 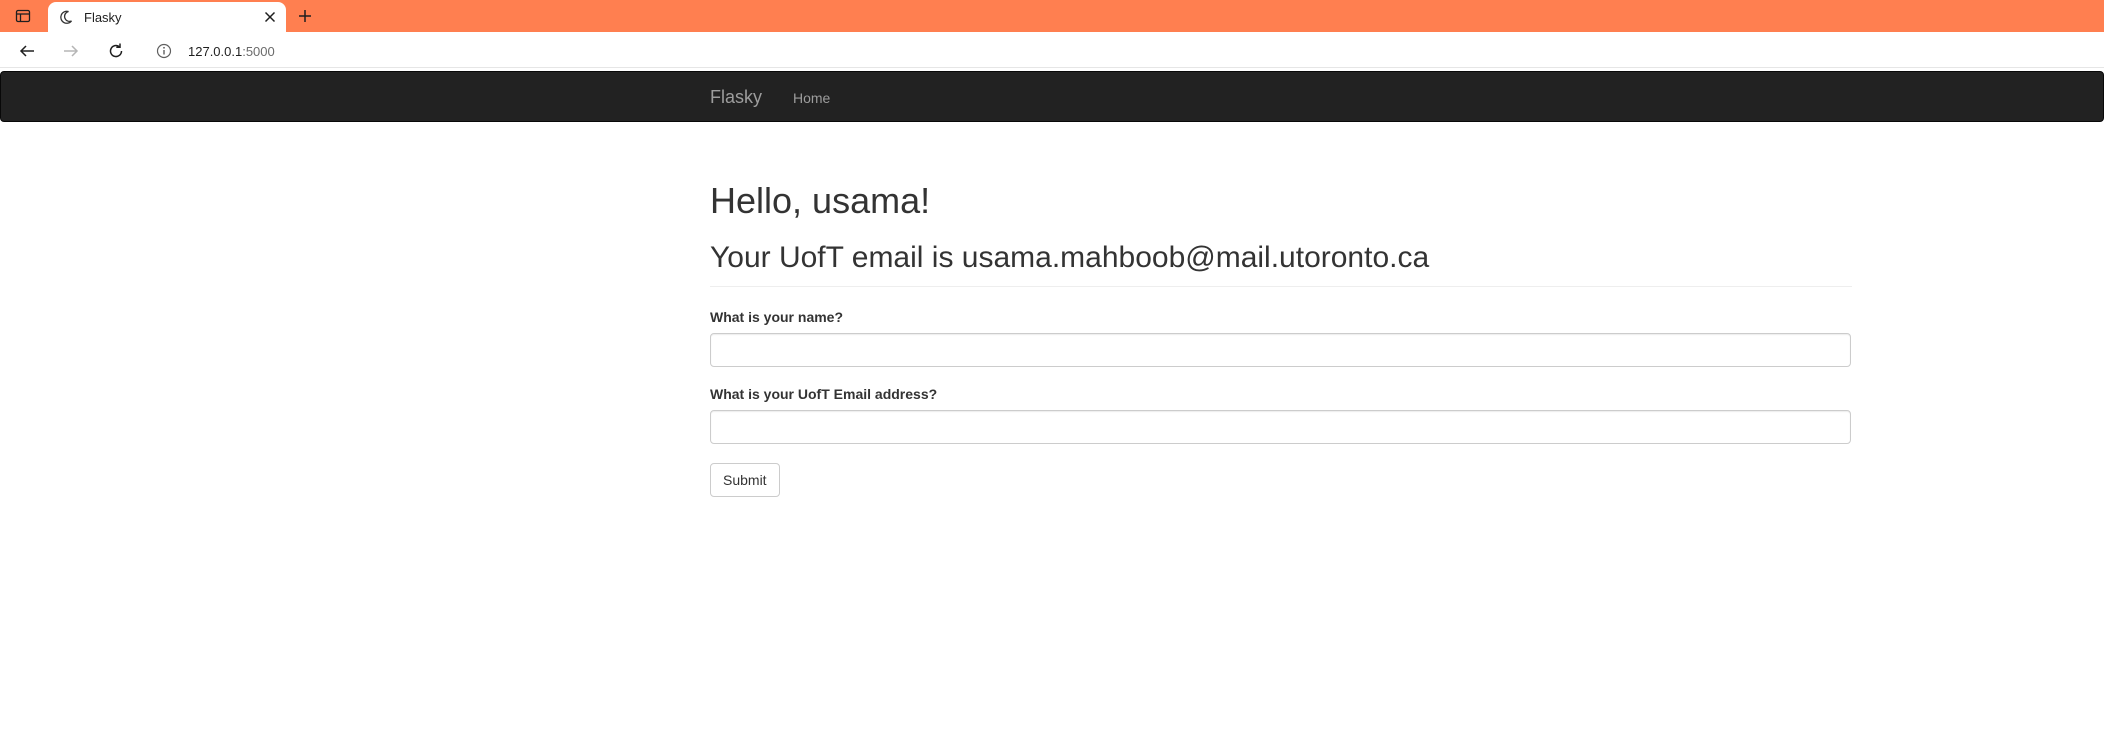 What do you see at coordinates (1280, 426) in the screenshot?
I see `email-input` at bounding box center [1280, 426].